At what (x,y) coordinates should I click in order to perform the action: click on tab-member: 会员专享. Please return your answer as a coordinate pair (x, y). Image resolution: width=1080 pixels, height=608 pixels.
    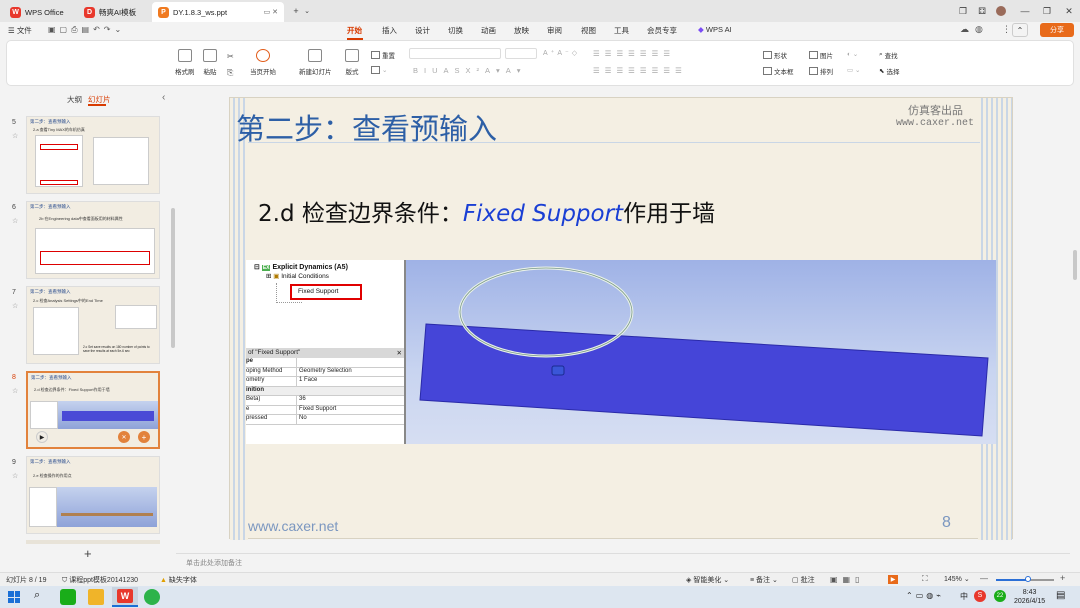
    Looking at the image, I should click on (662, 30).